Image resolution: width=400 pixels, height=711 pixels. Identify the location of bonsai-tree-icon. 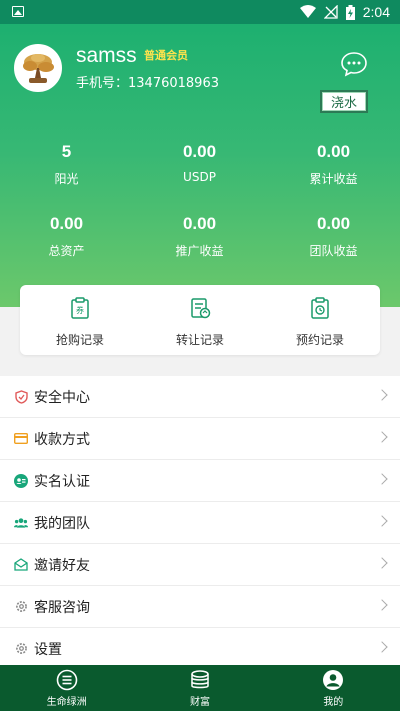
(38, 68).